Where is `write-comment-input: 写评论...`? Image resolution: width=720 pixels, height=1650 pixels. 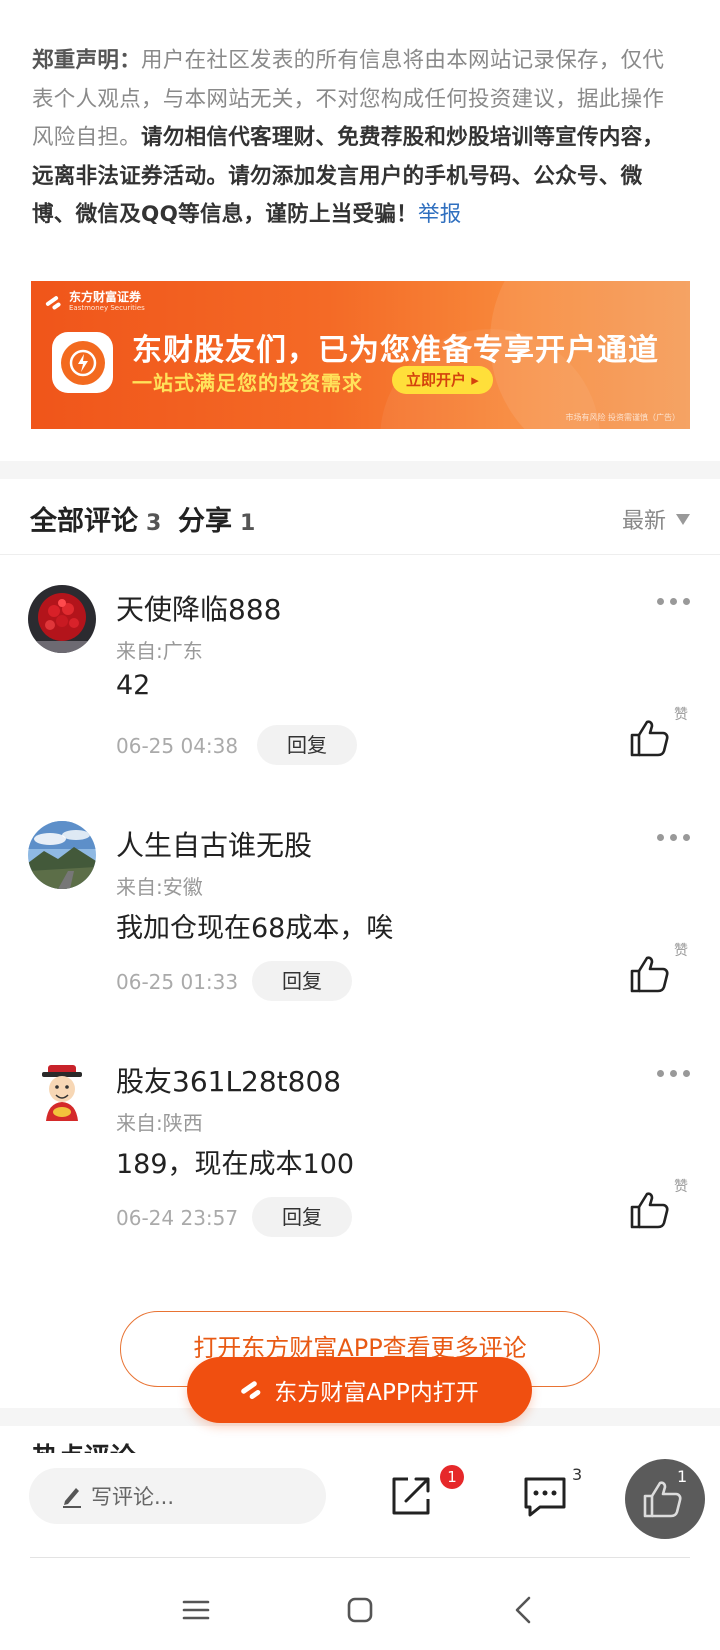
write-comment-input: 写评论... is located at coordinates (177, 1496).